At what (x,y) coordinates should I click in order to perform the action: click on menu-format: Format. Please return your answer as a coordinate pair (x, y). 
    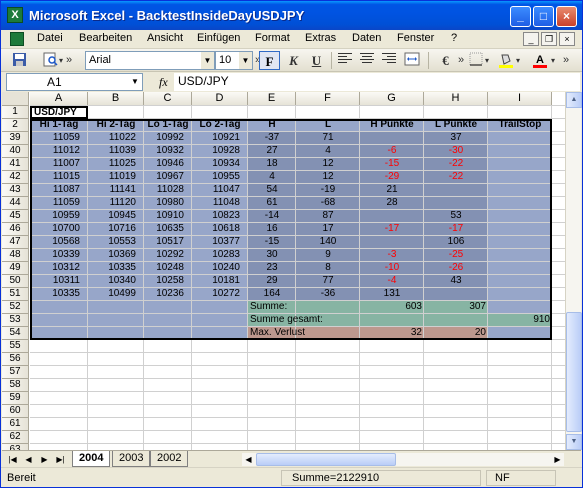
    Looking at the image, I should click on (272, 38).